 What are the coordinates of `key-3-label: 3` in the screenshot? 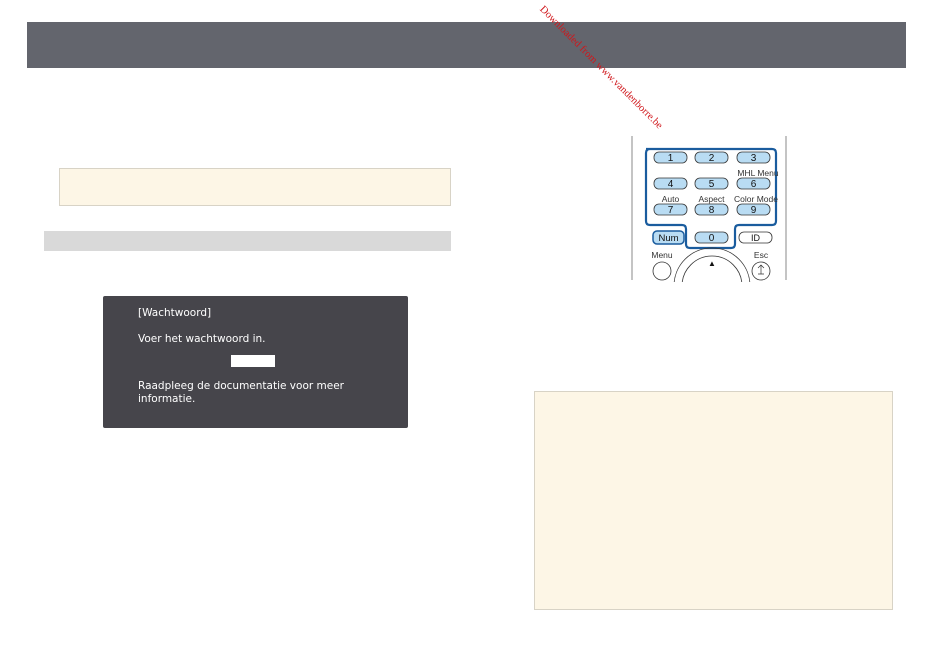 It's located at (754, 158).